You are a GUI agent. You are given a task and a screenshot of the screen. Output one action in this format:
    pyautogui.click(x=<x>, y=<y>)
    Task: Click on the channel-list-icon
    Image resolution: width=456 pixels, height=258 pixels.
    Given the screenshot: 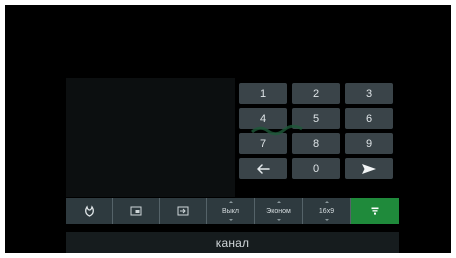 What is the action you would take?
    pyautogui.click(x=375, y=211)
    